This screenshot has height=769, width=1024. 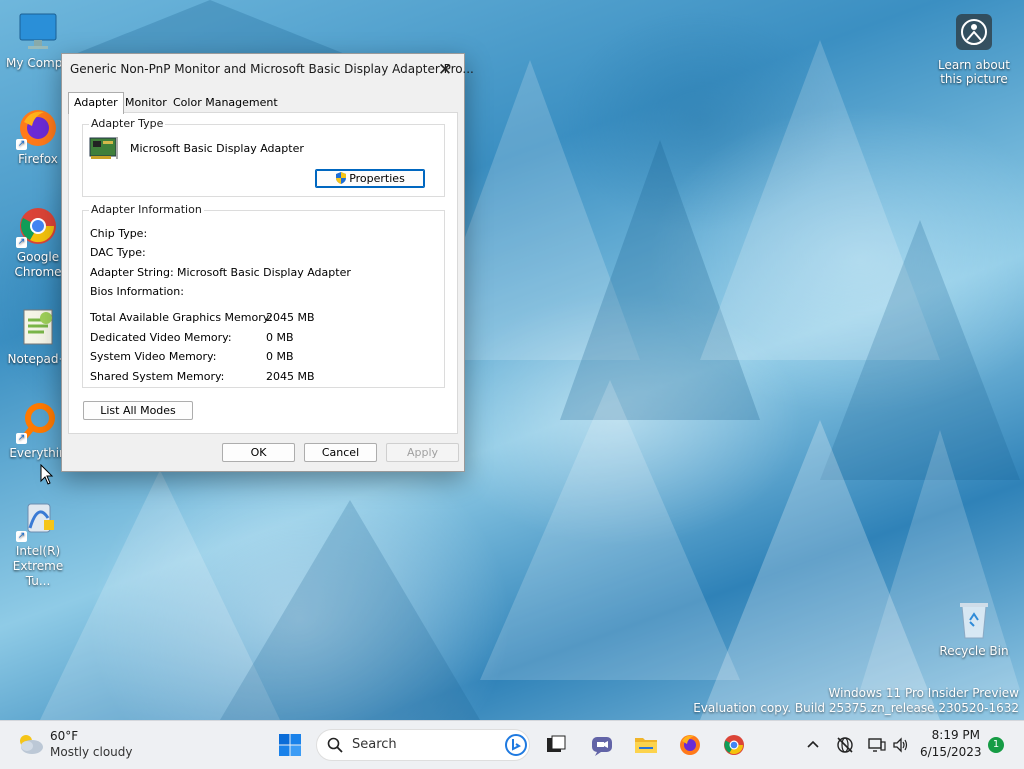 What do you see at coordinates (38, 128) in the screenshot?
I see `firefox-icon: ↗` at bounding box center [38, 128].